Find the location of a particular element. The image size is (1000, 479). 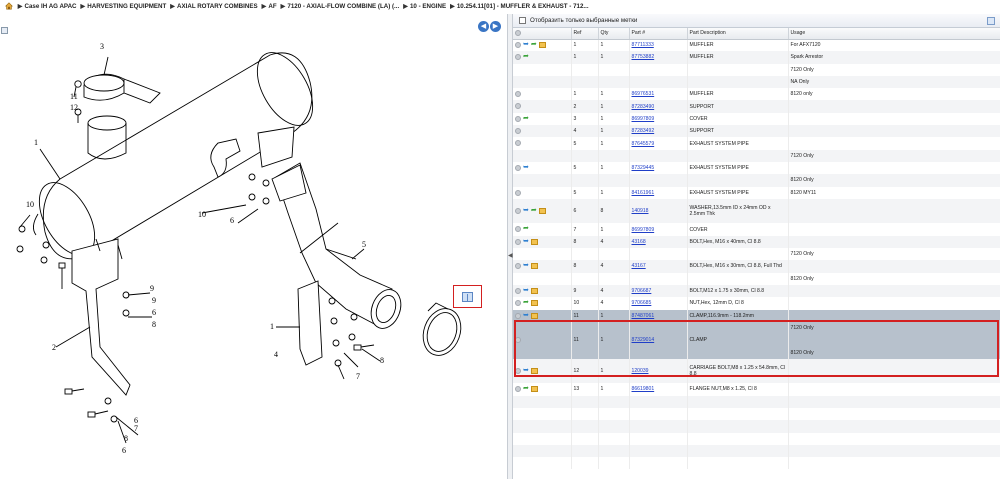

breadcrumb-item: Case IH AG APAC is located at coordinates (51, 6).